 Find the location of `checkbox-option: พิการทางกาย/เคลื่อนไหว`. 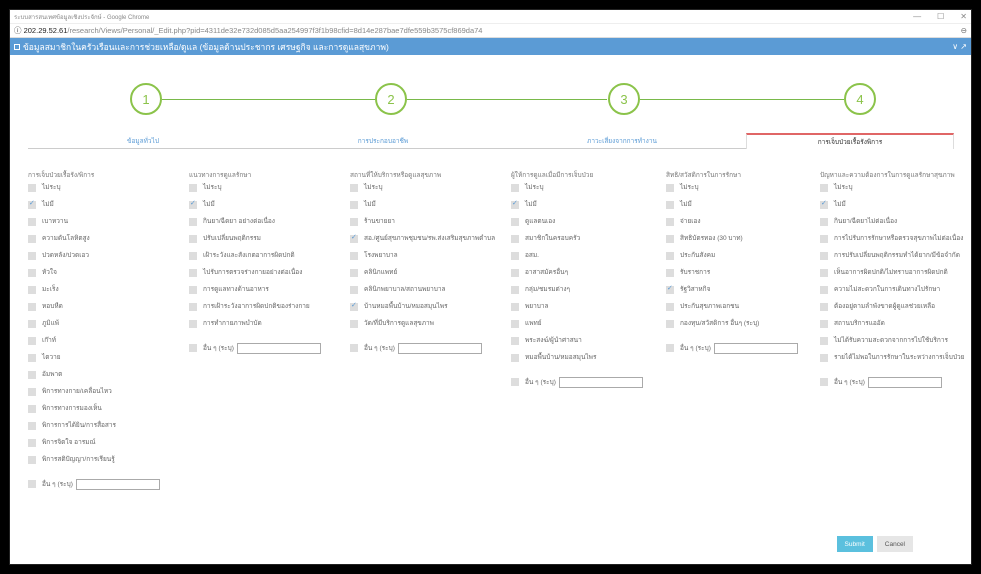

checkbox-option: พิการทางกาย/เคลื่อนไหว is located at coordinates (103, 396).